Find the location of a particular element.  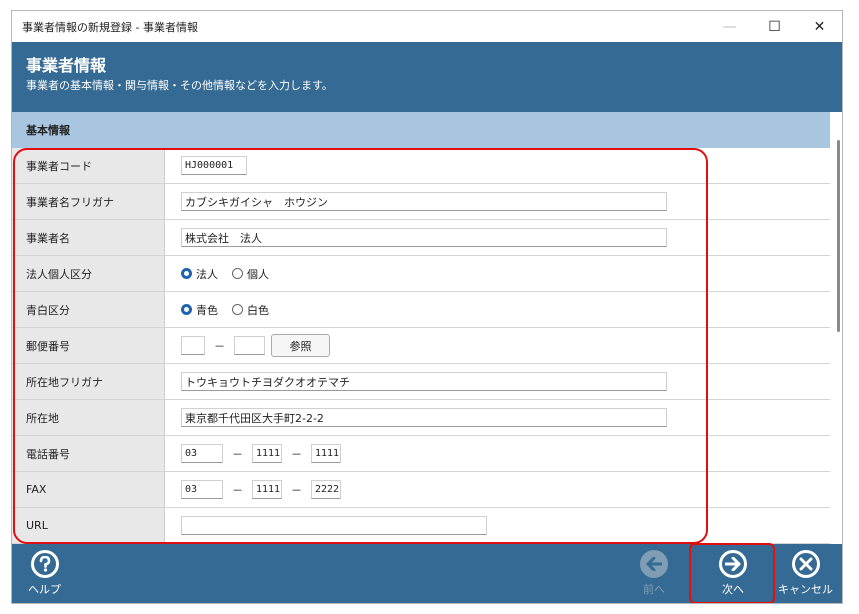

radio-blue: 青色 is located at coordinates (199, 310).